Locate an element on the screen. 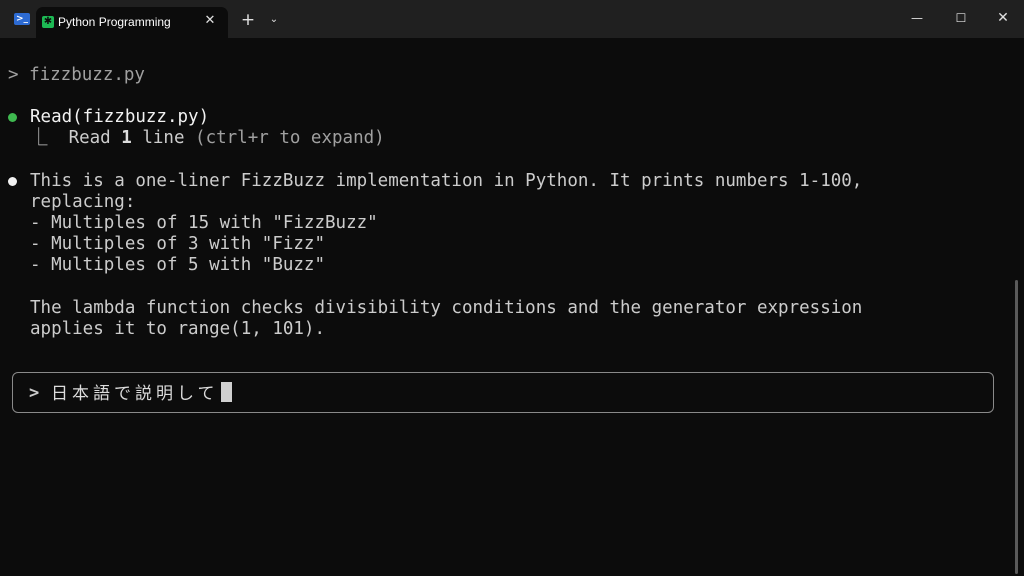 The image size is (1024, 576). tab-dropdown-button: ⌄ is located at coordinates (274, 20).